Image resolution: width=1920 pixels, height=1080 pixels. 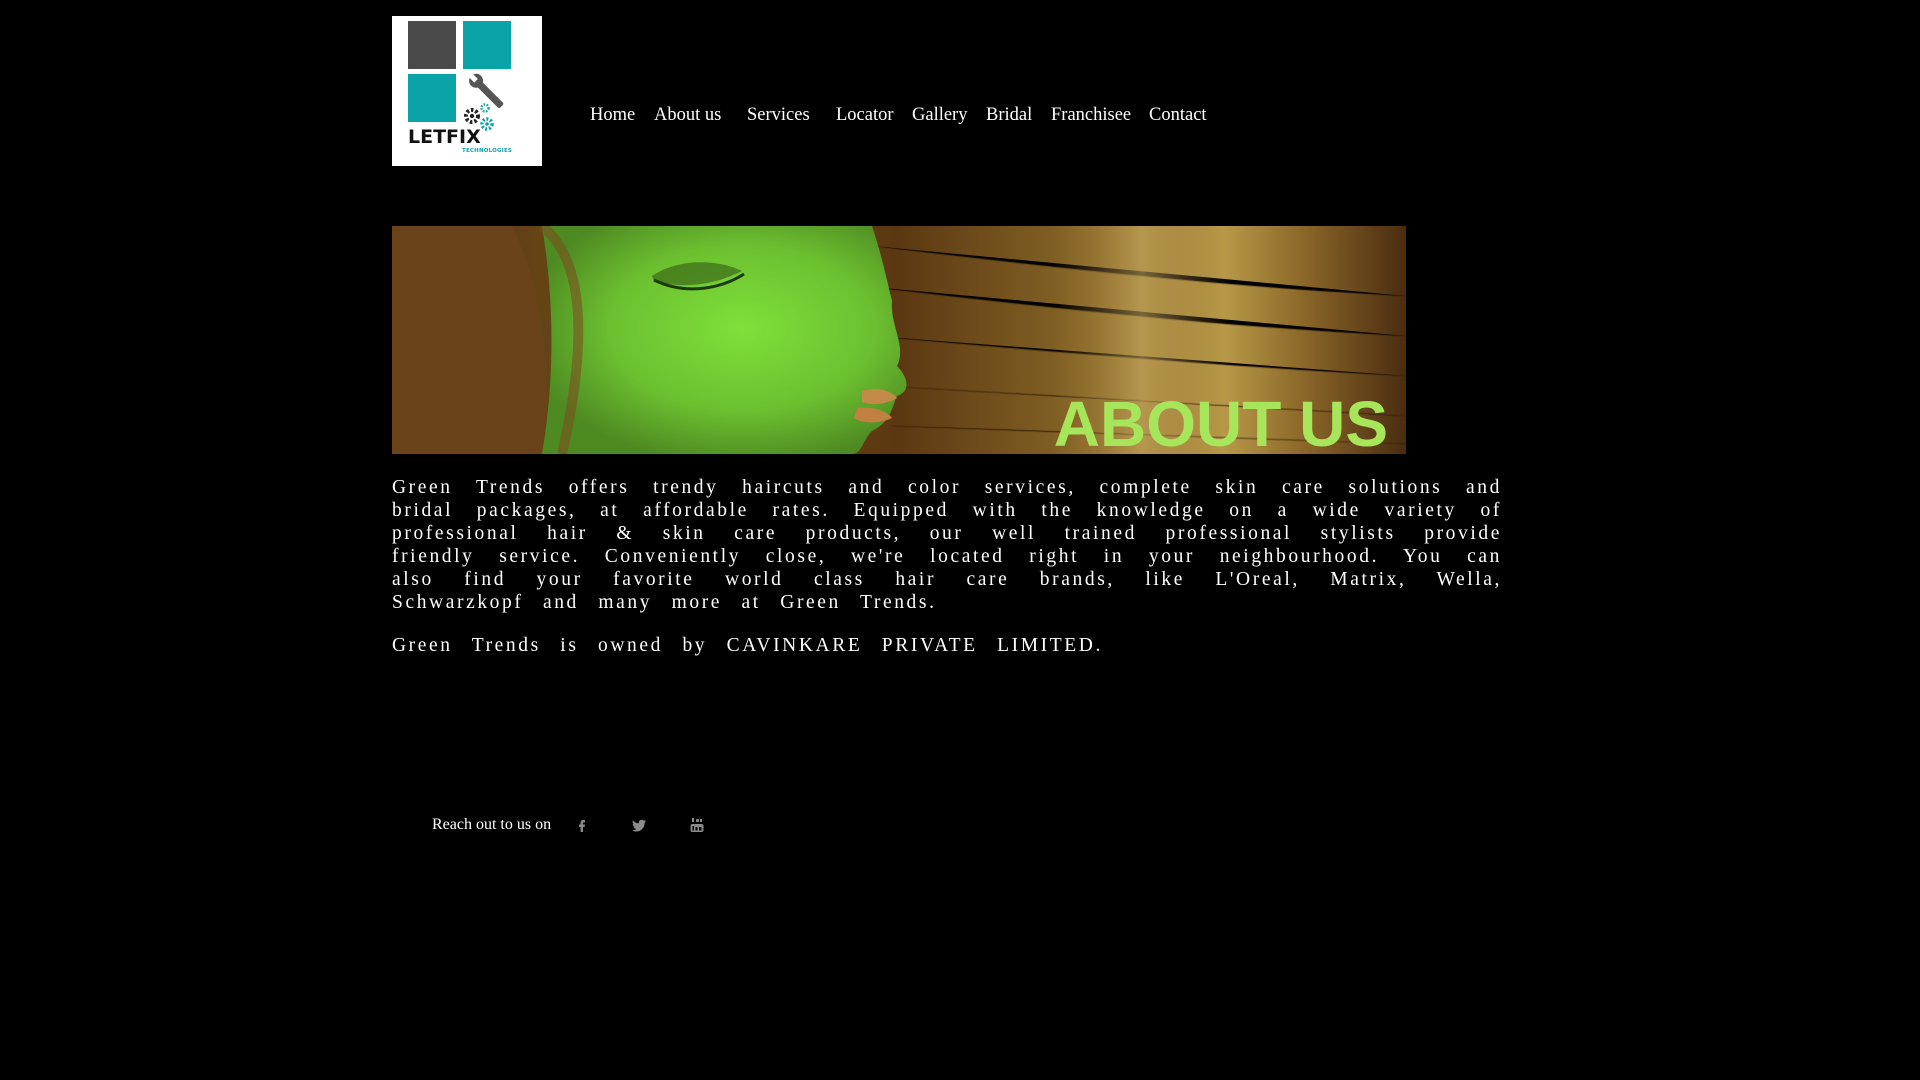 I want to click on nav-item-about-us: About us, so click(x=687, y=115).